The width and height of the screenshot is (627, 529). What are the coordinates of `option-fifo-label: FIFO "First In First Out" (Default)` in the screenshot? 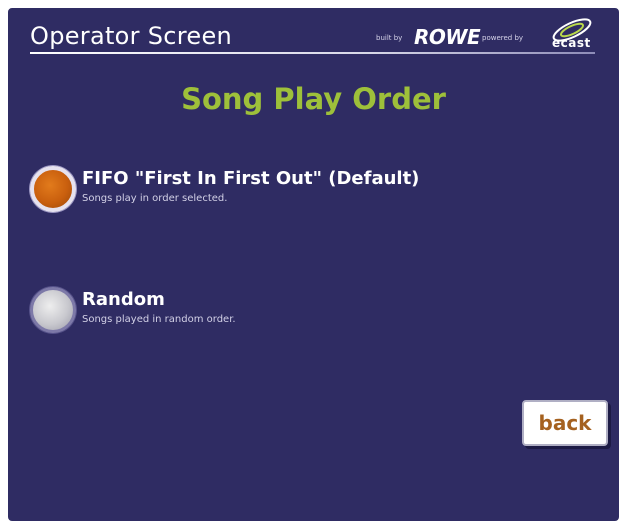 It's located at (251, 178).